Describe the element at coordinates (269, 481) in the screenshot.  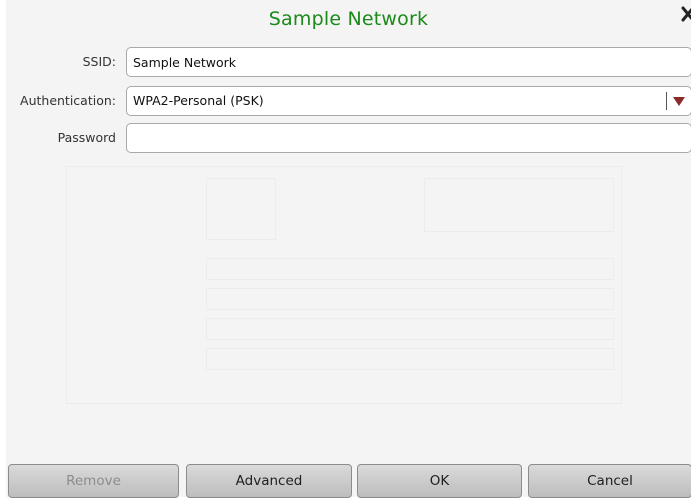
I see `advanced-button: Advanced` at that location.